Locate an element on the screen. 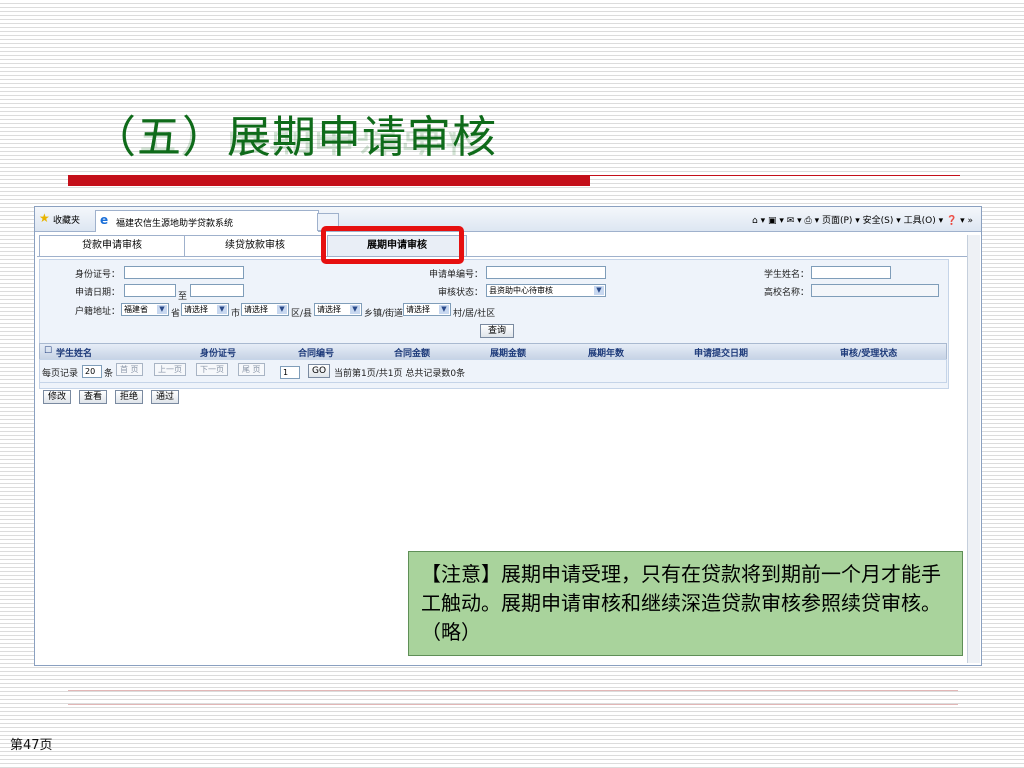 Image resolution: width=1024 pixels, height=768 pixels. slide-title-reflection: （五）展期申请审核 is located at coordinates (290, 145).